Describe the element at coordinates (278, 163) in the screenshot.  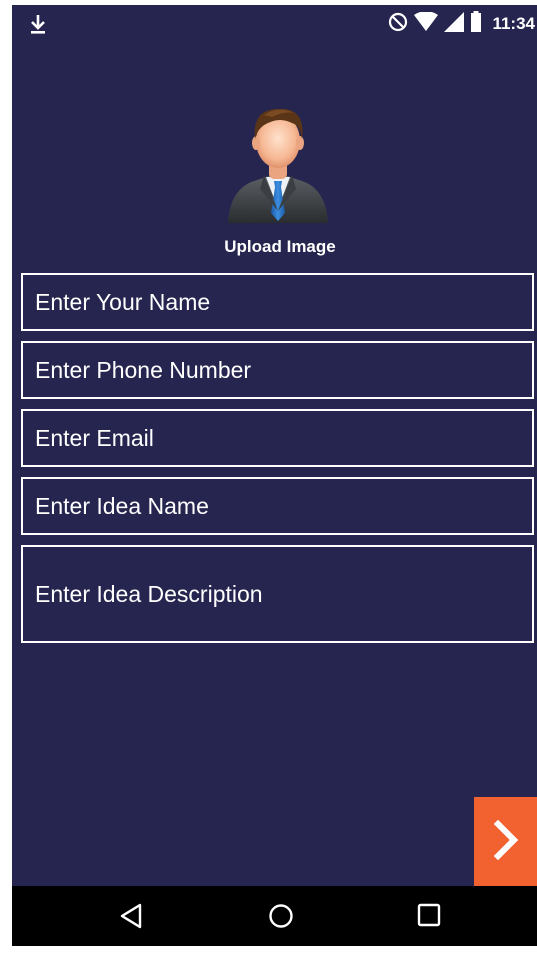
I see `person-avatar-icon` at that location.